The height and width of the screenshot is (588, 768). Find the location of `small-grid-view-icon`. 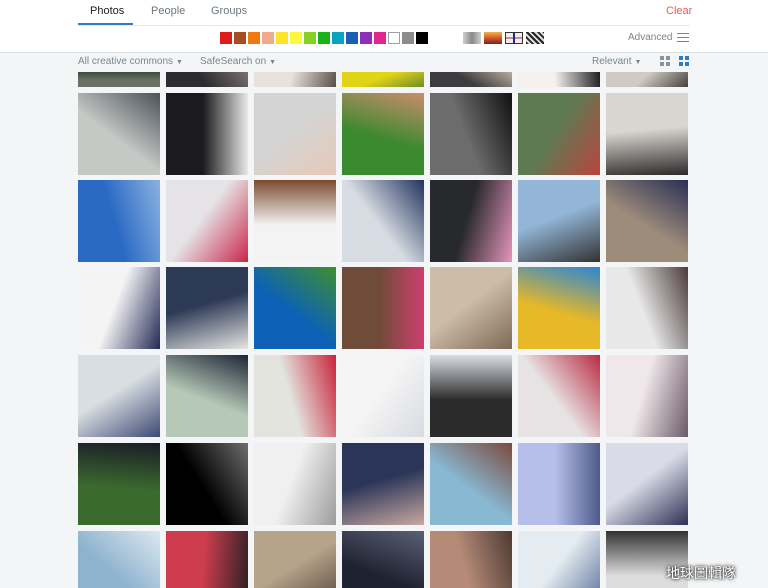

small-grid-view-icon is located at coordinates (665, 61).